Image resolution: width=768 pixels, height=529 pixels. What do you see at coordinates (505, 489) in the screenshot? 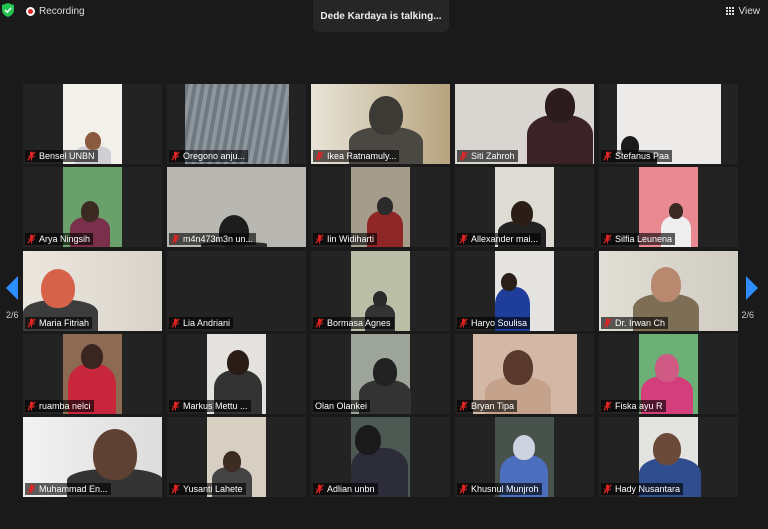
I see `participant-name: Khusnul Munjroh` at bounding box center [505, 489].